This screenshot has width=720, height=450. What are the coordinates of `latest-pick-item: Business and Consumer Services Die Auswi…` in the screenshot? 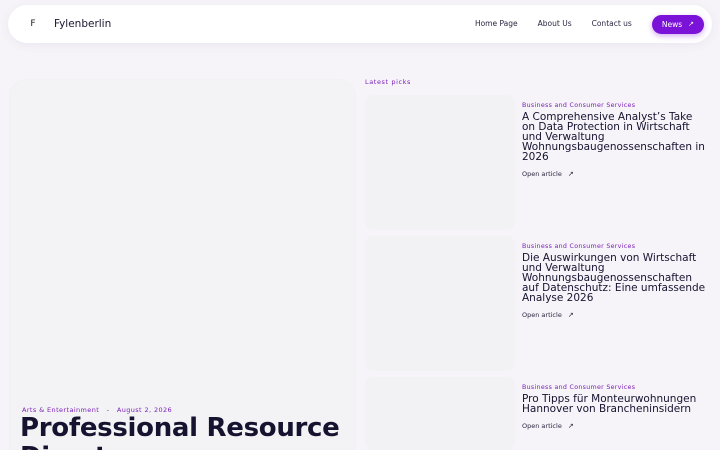 It's located at (614, 280).